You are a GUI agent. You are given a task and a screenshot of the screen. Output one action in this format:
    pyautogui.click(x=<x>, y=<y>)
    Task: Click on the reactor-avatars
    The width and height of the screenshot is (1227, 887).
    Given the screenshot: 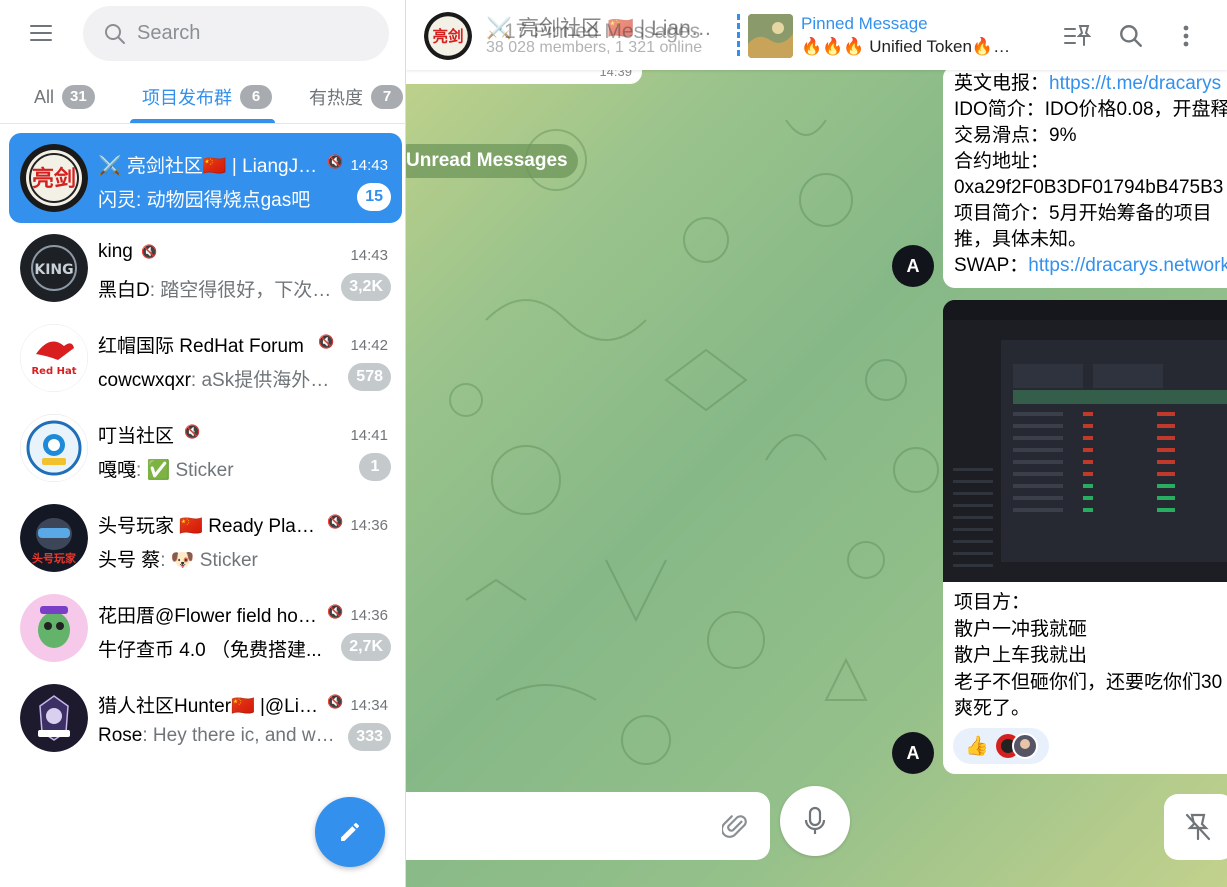 What is the action you would take?
    pyautogui.click(x=1017, y=746)
    